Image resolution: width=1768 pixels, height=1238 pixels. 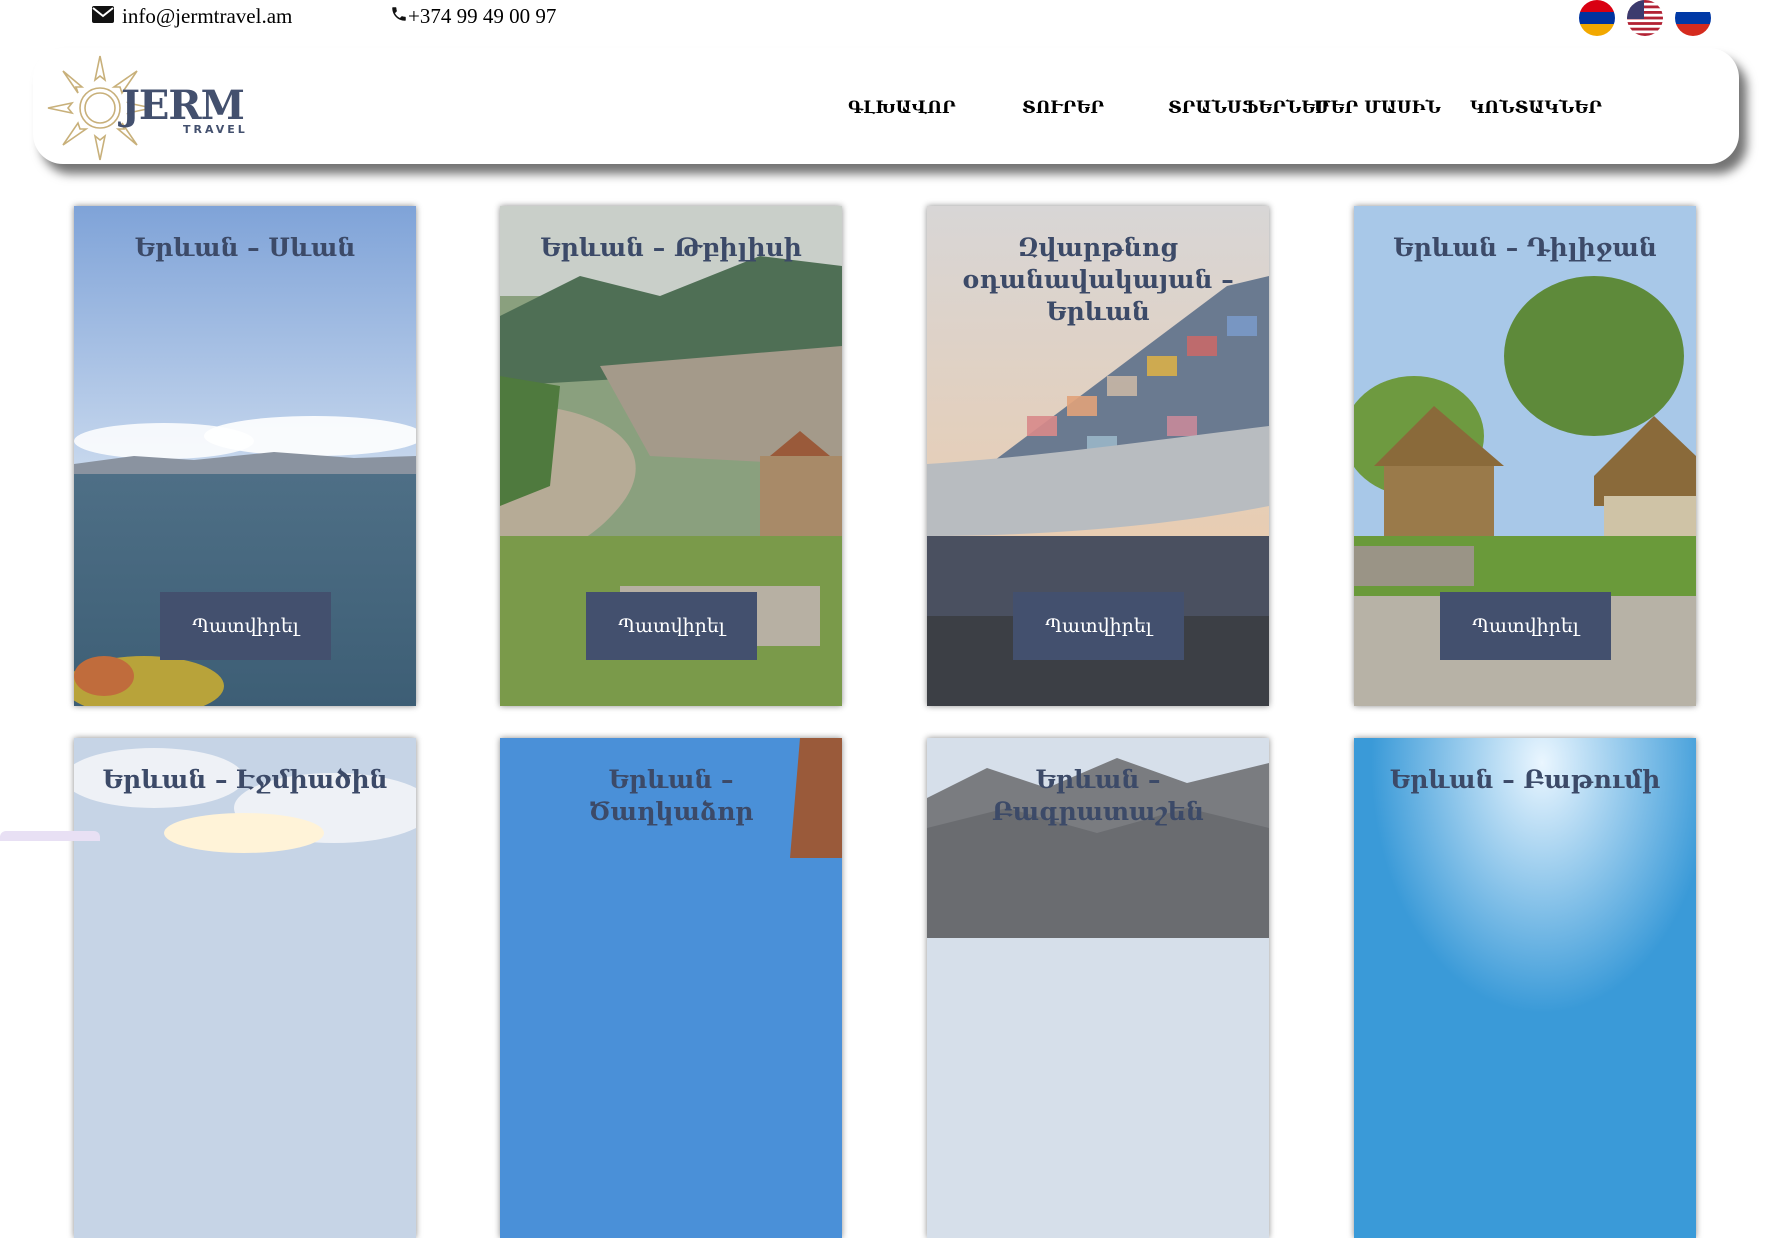 I want to click on logo-word: JERM, so click(x=183, y=105).